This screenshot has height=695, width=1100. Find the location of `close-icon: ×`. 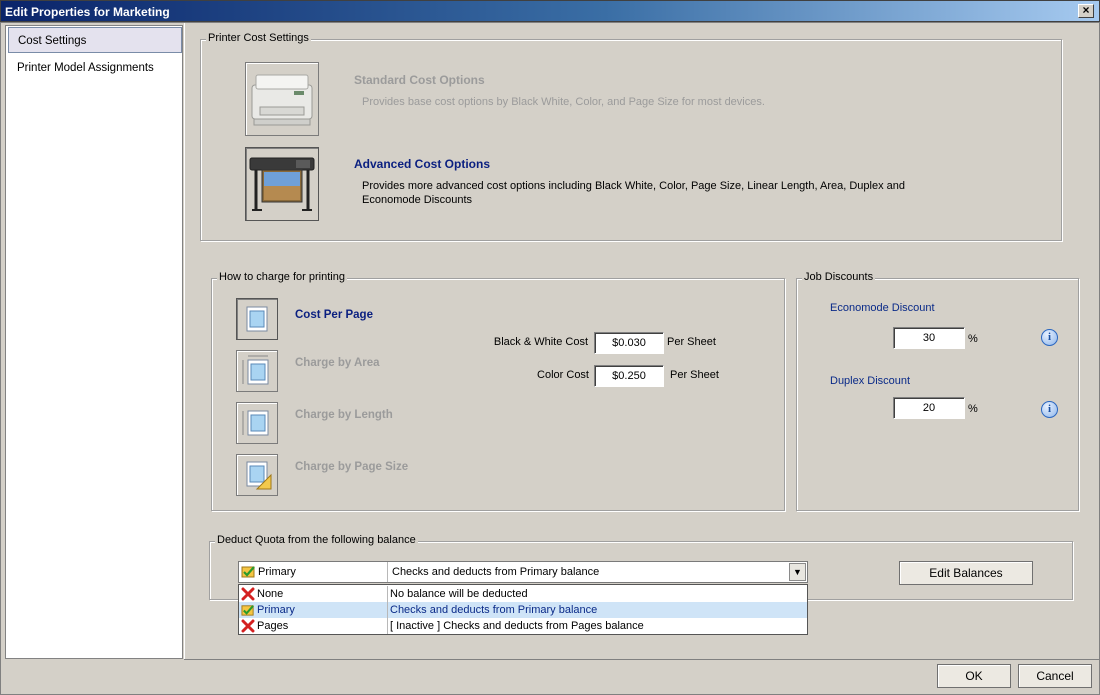

close-icon: × is located at coordinates (1086, 10).